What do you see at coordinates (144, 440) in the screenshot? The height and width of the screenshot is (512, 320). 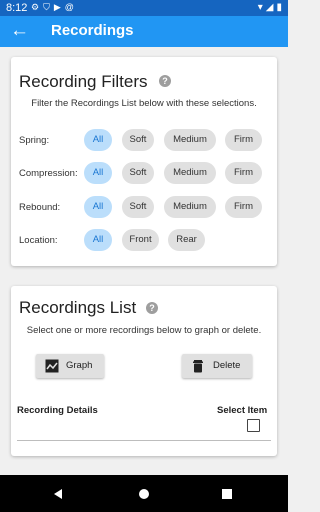 I see `table-divider` at bounding box center [144, 440].